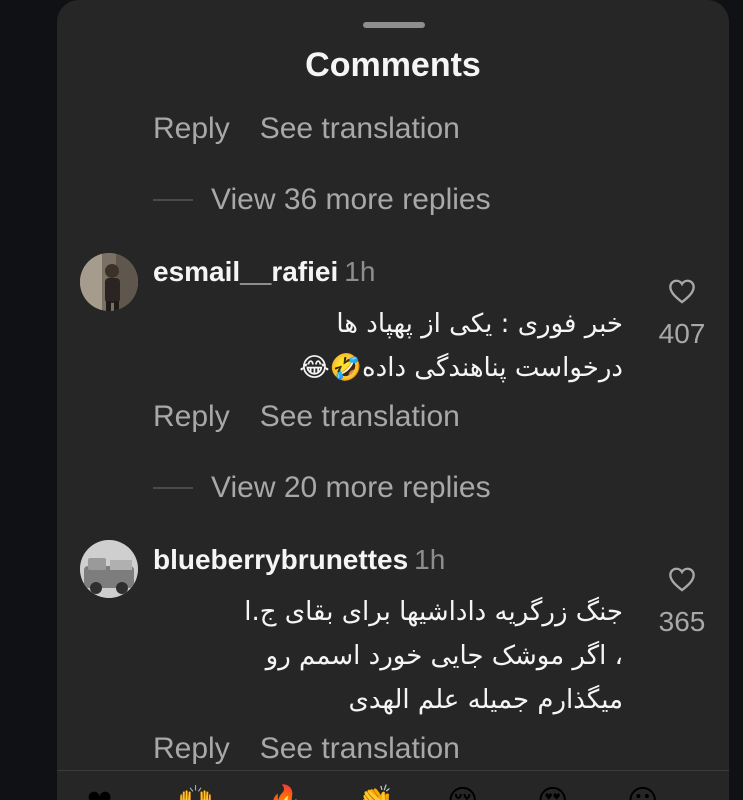 Image resolution: width=743 pixels, height=800 pixels. I want to click on surprised-emoji-icon: 😮, so click(642, 792).